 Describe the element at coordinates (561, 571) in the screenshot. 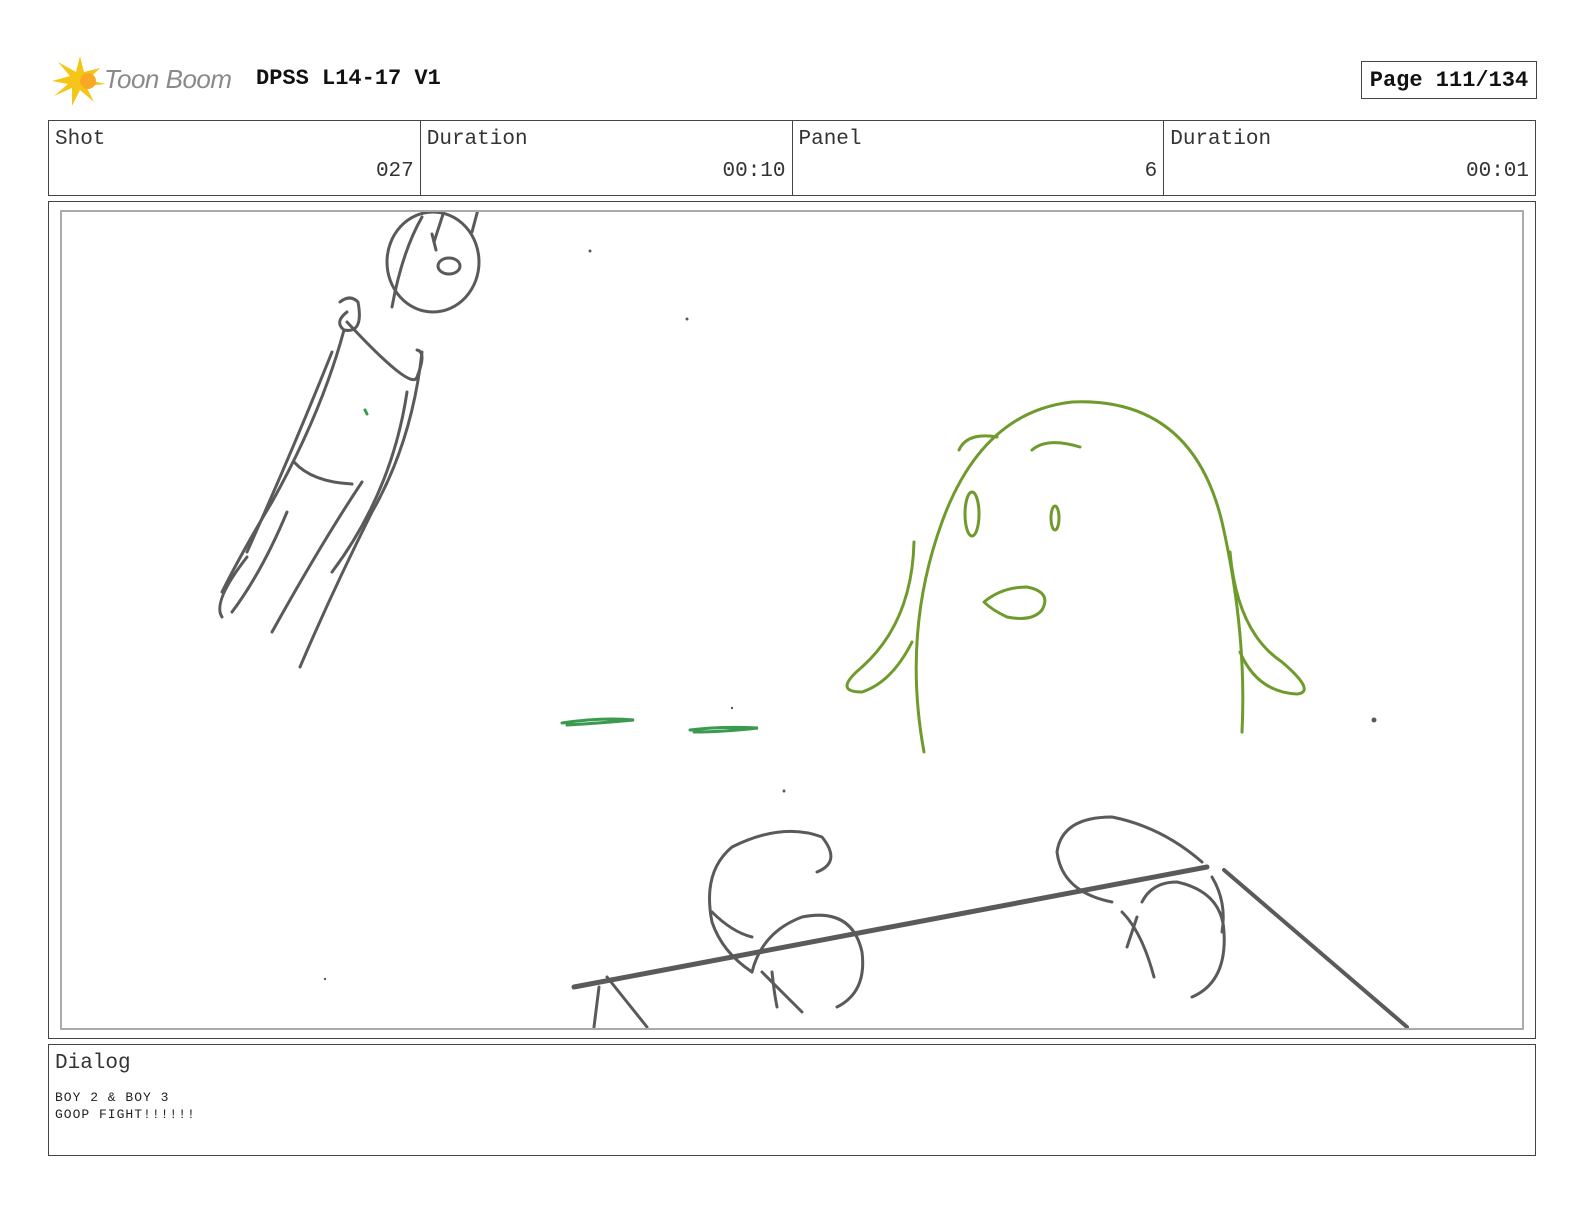

I see `goop-splats` at that location.